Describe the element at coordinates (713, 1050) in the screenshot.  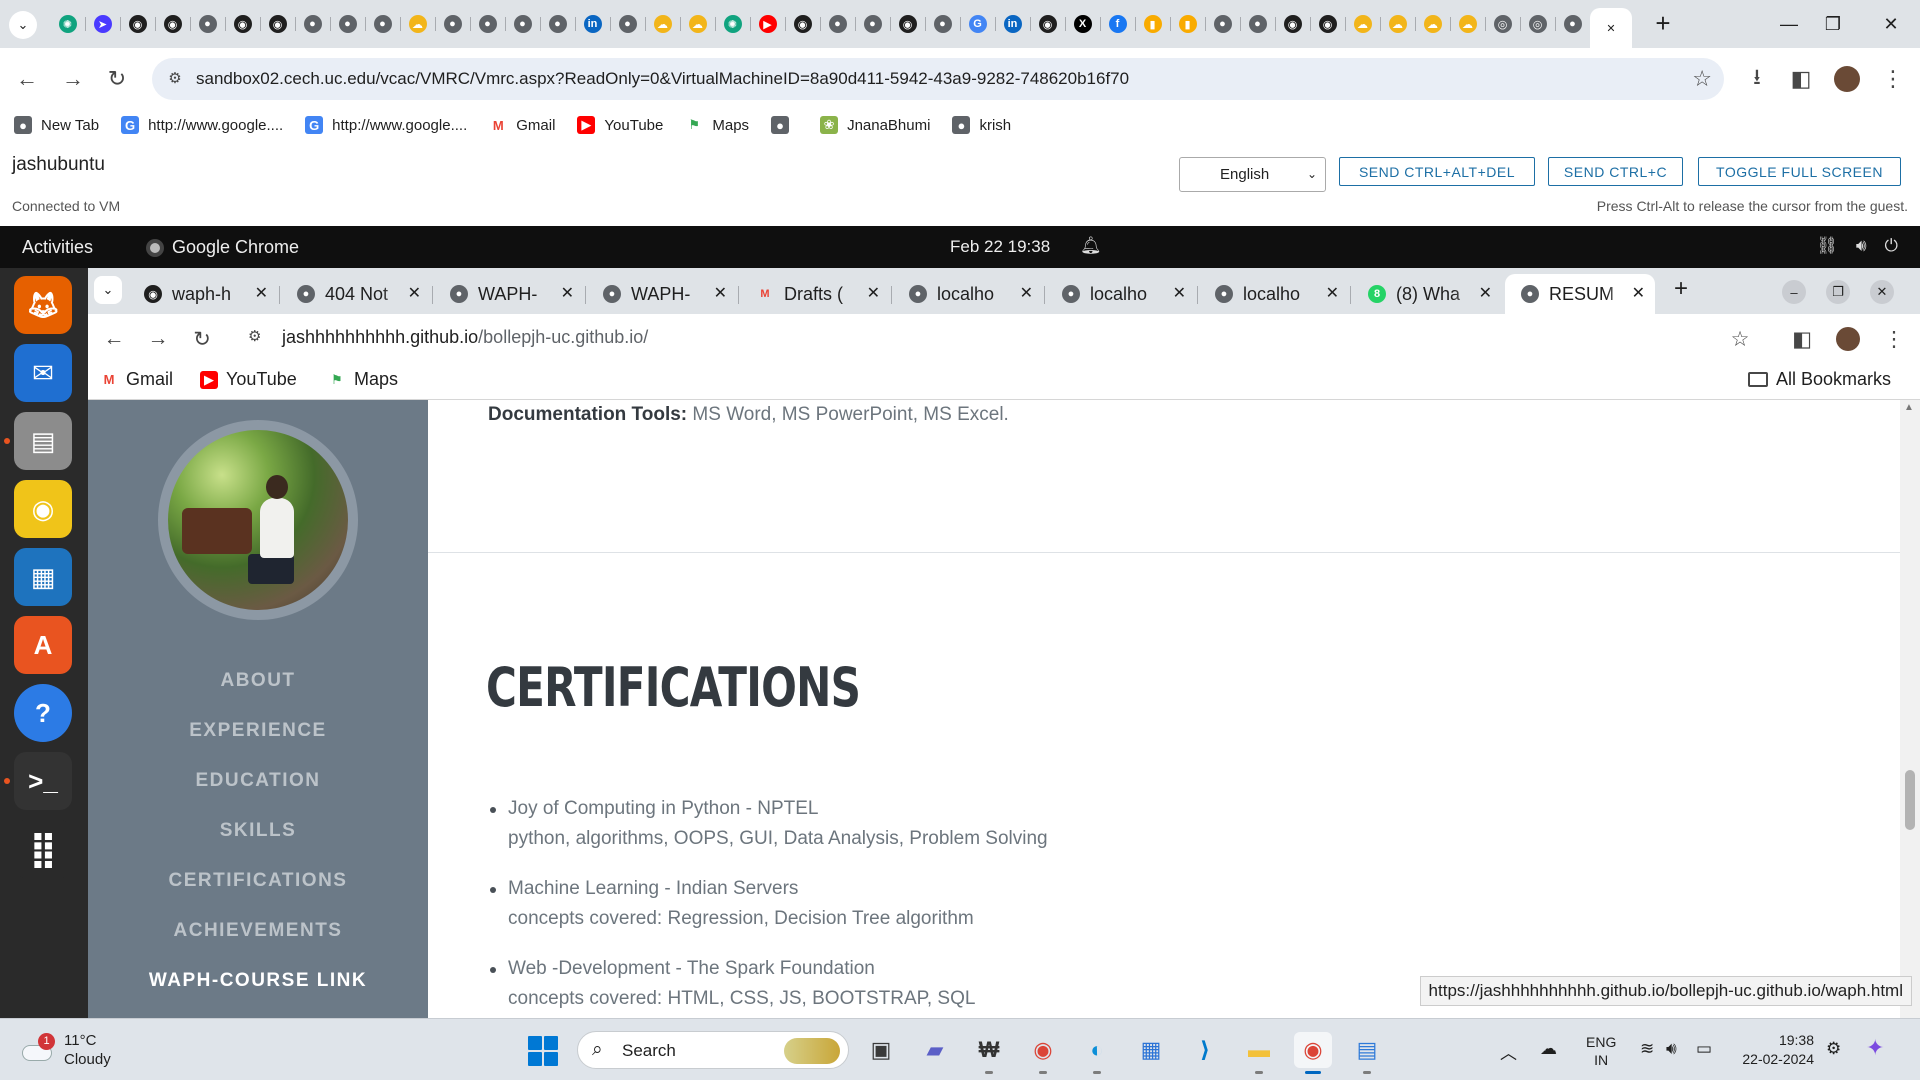
I see `taskbar-search: ⌕ Search` at that location.